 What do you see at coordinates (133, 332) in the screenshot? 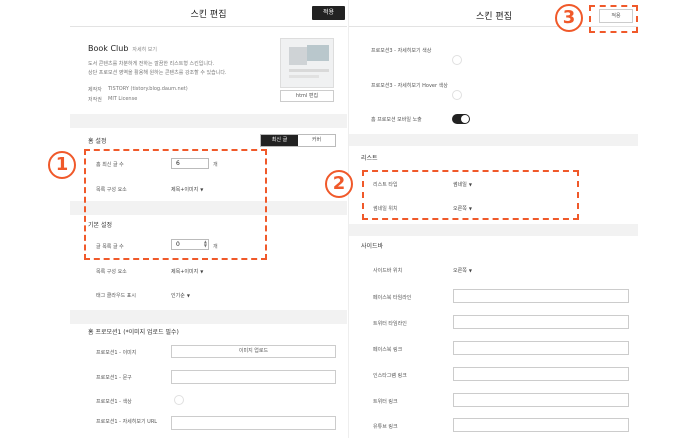
I see `home-promo1-title: 홈 프로모션1 (*이미지 업로드 필수)` at bounding box center [133, 332].